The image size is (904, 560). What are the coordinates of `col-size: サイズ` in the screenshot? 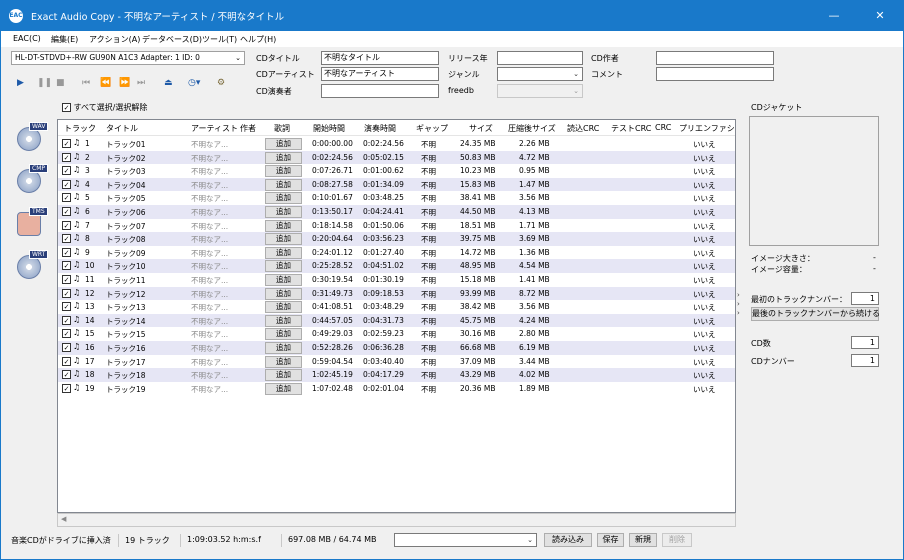 It's located at (481, 128).